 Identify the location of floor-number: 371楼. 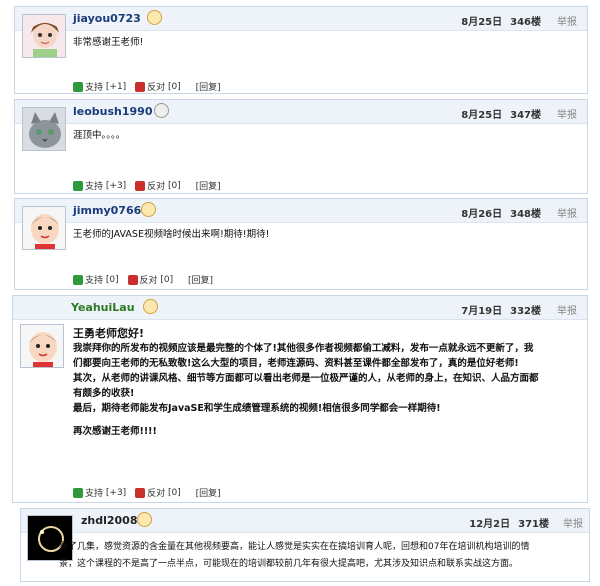
(533, 524).